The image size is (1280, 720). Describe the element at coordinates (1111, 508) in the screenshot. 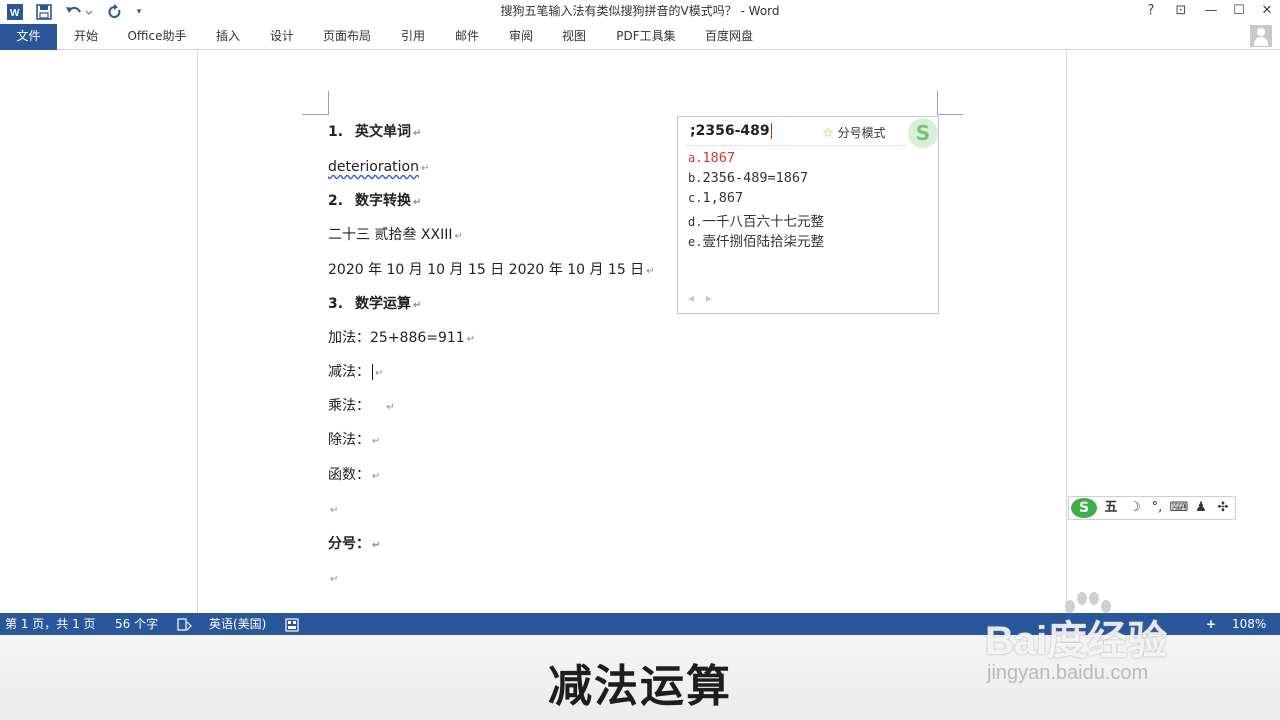

I see `ime-wubi-mode-button: 五` at that location.